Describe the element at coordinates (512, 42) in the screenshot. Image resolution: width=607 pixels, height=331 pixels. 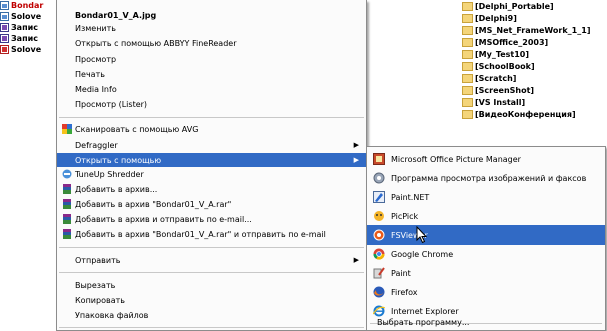
I see `folder-name: [MSOffice_2003]` at that location.